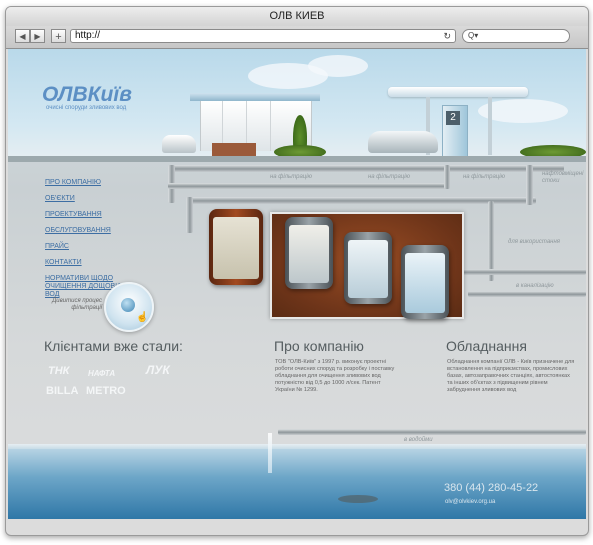 Image resolution: width=593 pixels, height=545 pixels. Describe the element at coordinates (361, 200) in the screenshot. I see `pipe-mid` at that location.